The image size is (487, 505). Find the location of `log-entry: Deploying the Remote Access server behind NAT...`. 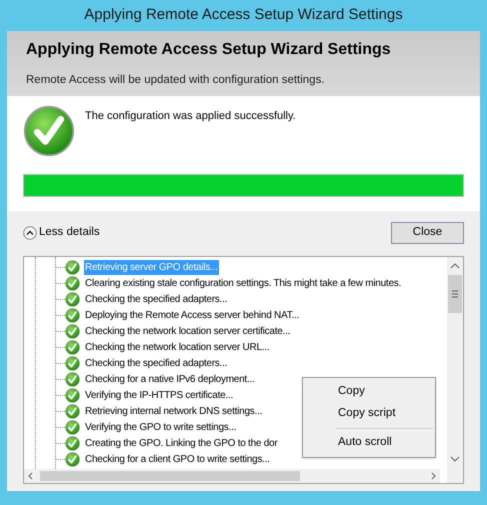

log-entry: Deploying the Remote Access server behind NAT... is located at coordinates (192, 315).